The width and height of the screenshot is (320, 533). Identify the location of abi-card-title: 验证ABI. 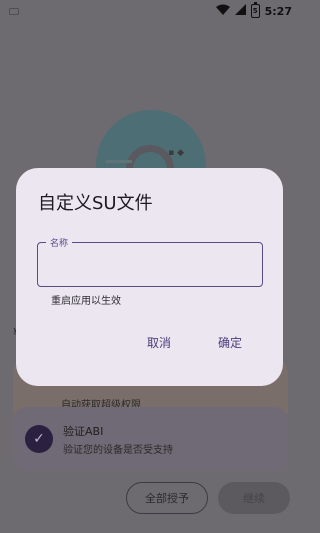
(83, 431).